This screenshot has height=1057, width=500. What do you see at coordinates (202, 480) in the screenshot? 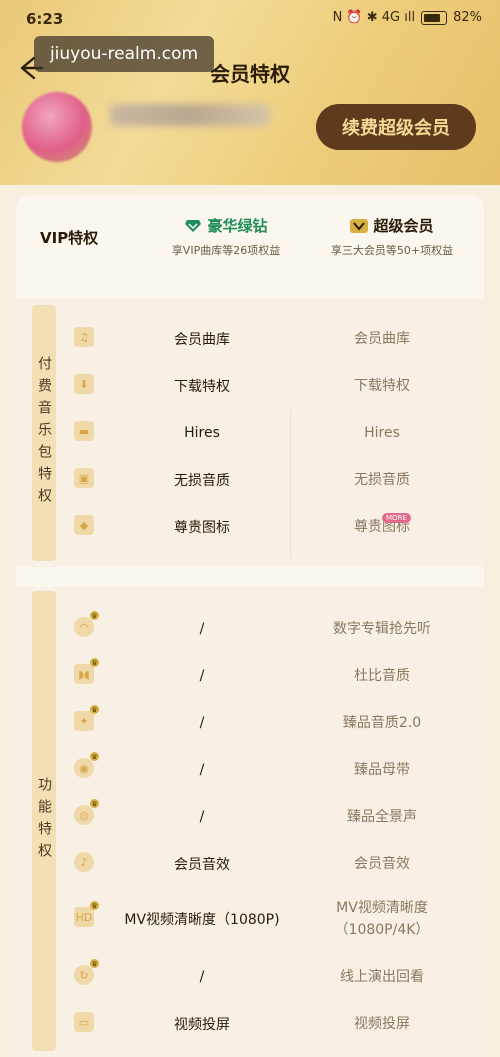
I see `green-cell: 无损音质` at bounding box center [202, 480].